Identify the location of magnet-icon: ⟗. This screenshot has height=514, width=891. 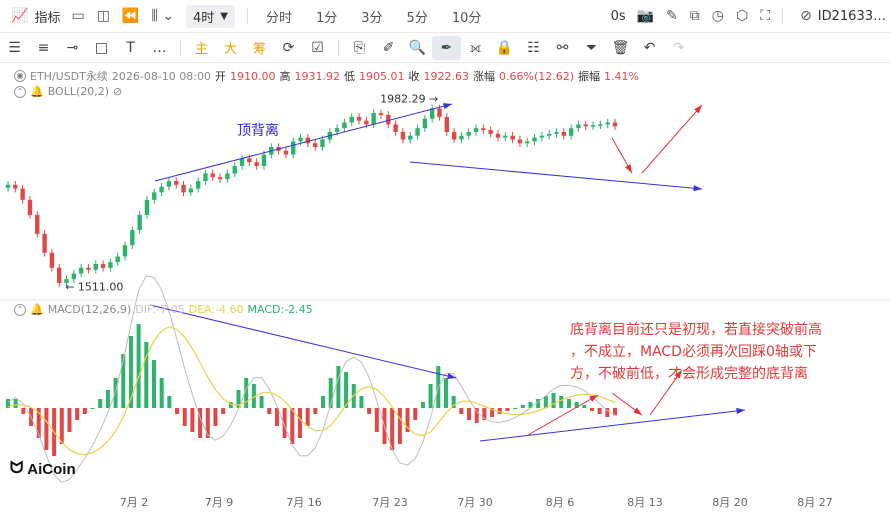
(475, 48).